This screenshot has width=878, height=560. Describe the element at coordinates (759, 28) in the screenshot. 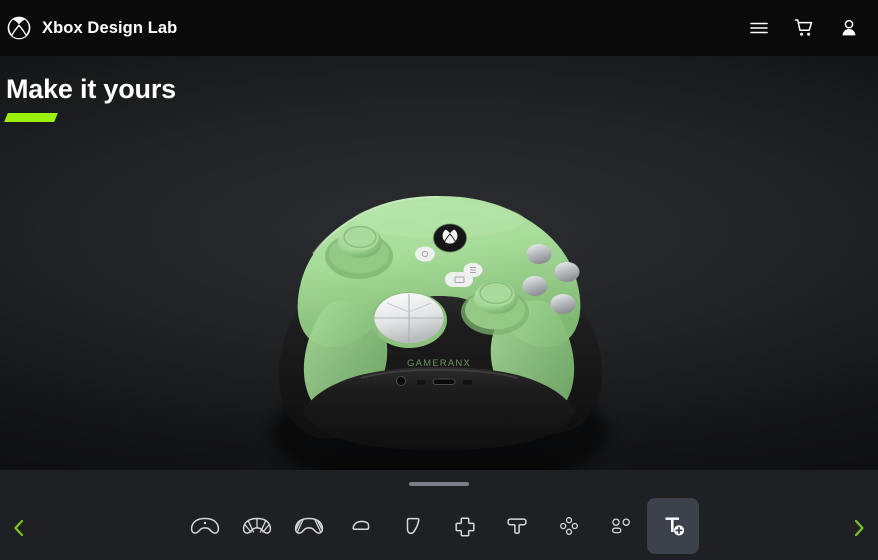

I see `hamburger-menu-icon` at that location.